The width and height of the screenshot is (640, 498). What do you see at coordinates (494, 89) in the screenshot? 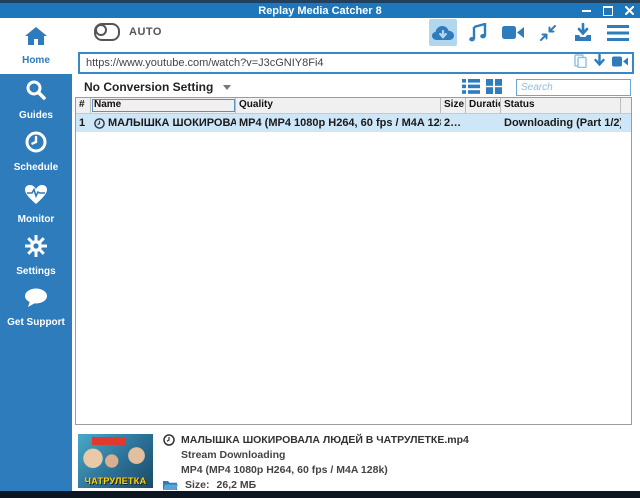
I see `grid-view-icon` at bounding box center [494, 89].